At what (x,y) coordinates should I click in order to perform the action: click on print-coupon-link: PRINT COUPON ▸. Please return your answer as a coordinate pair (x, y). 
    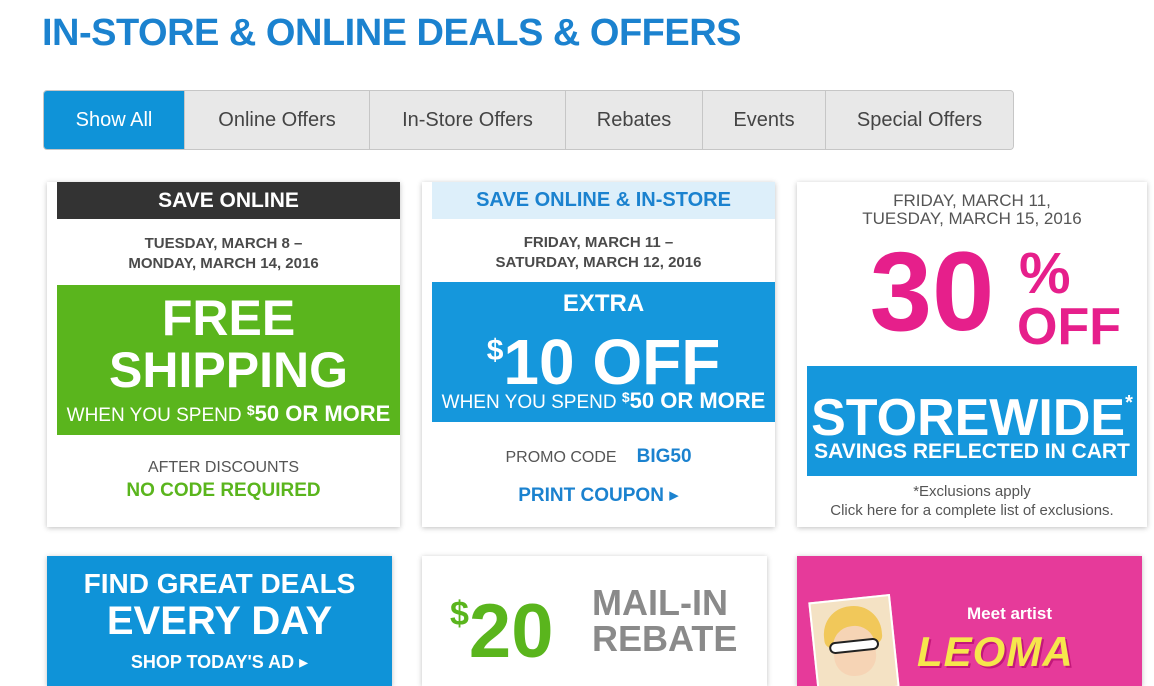
    Looking at the image, I should click on (598, 495).